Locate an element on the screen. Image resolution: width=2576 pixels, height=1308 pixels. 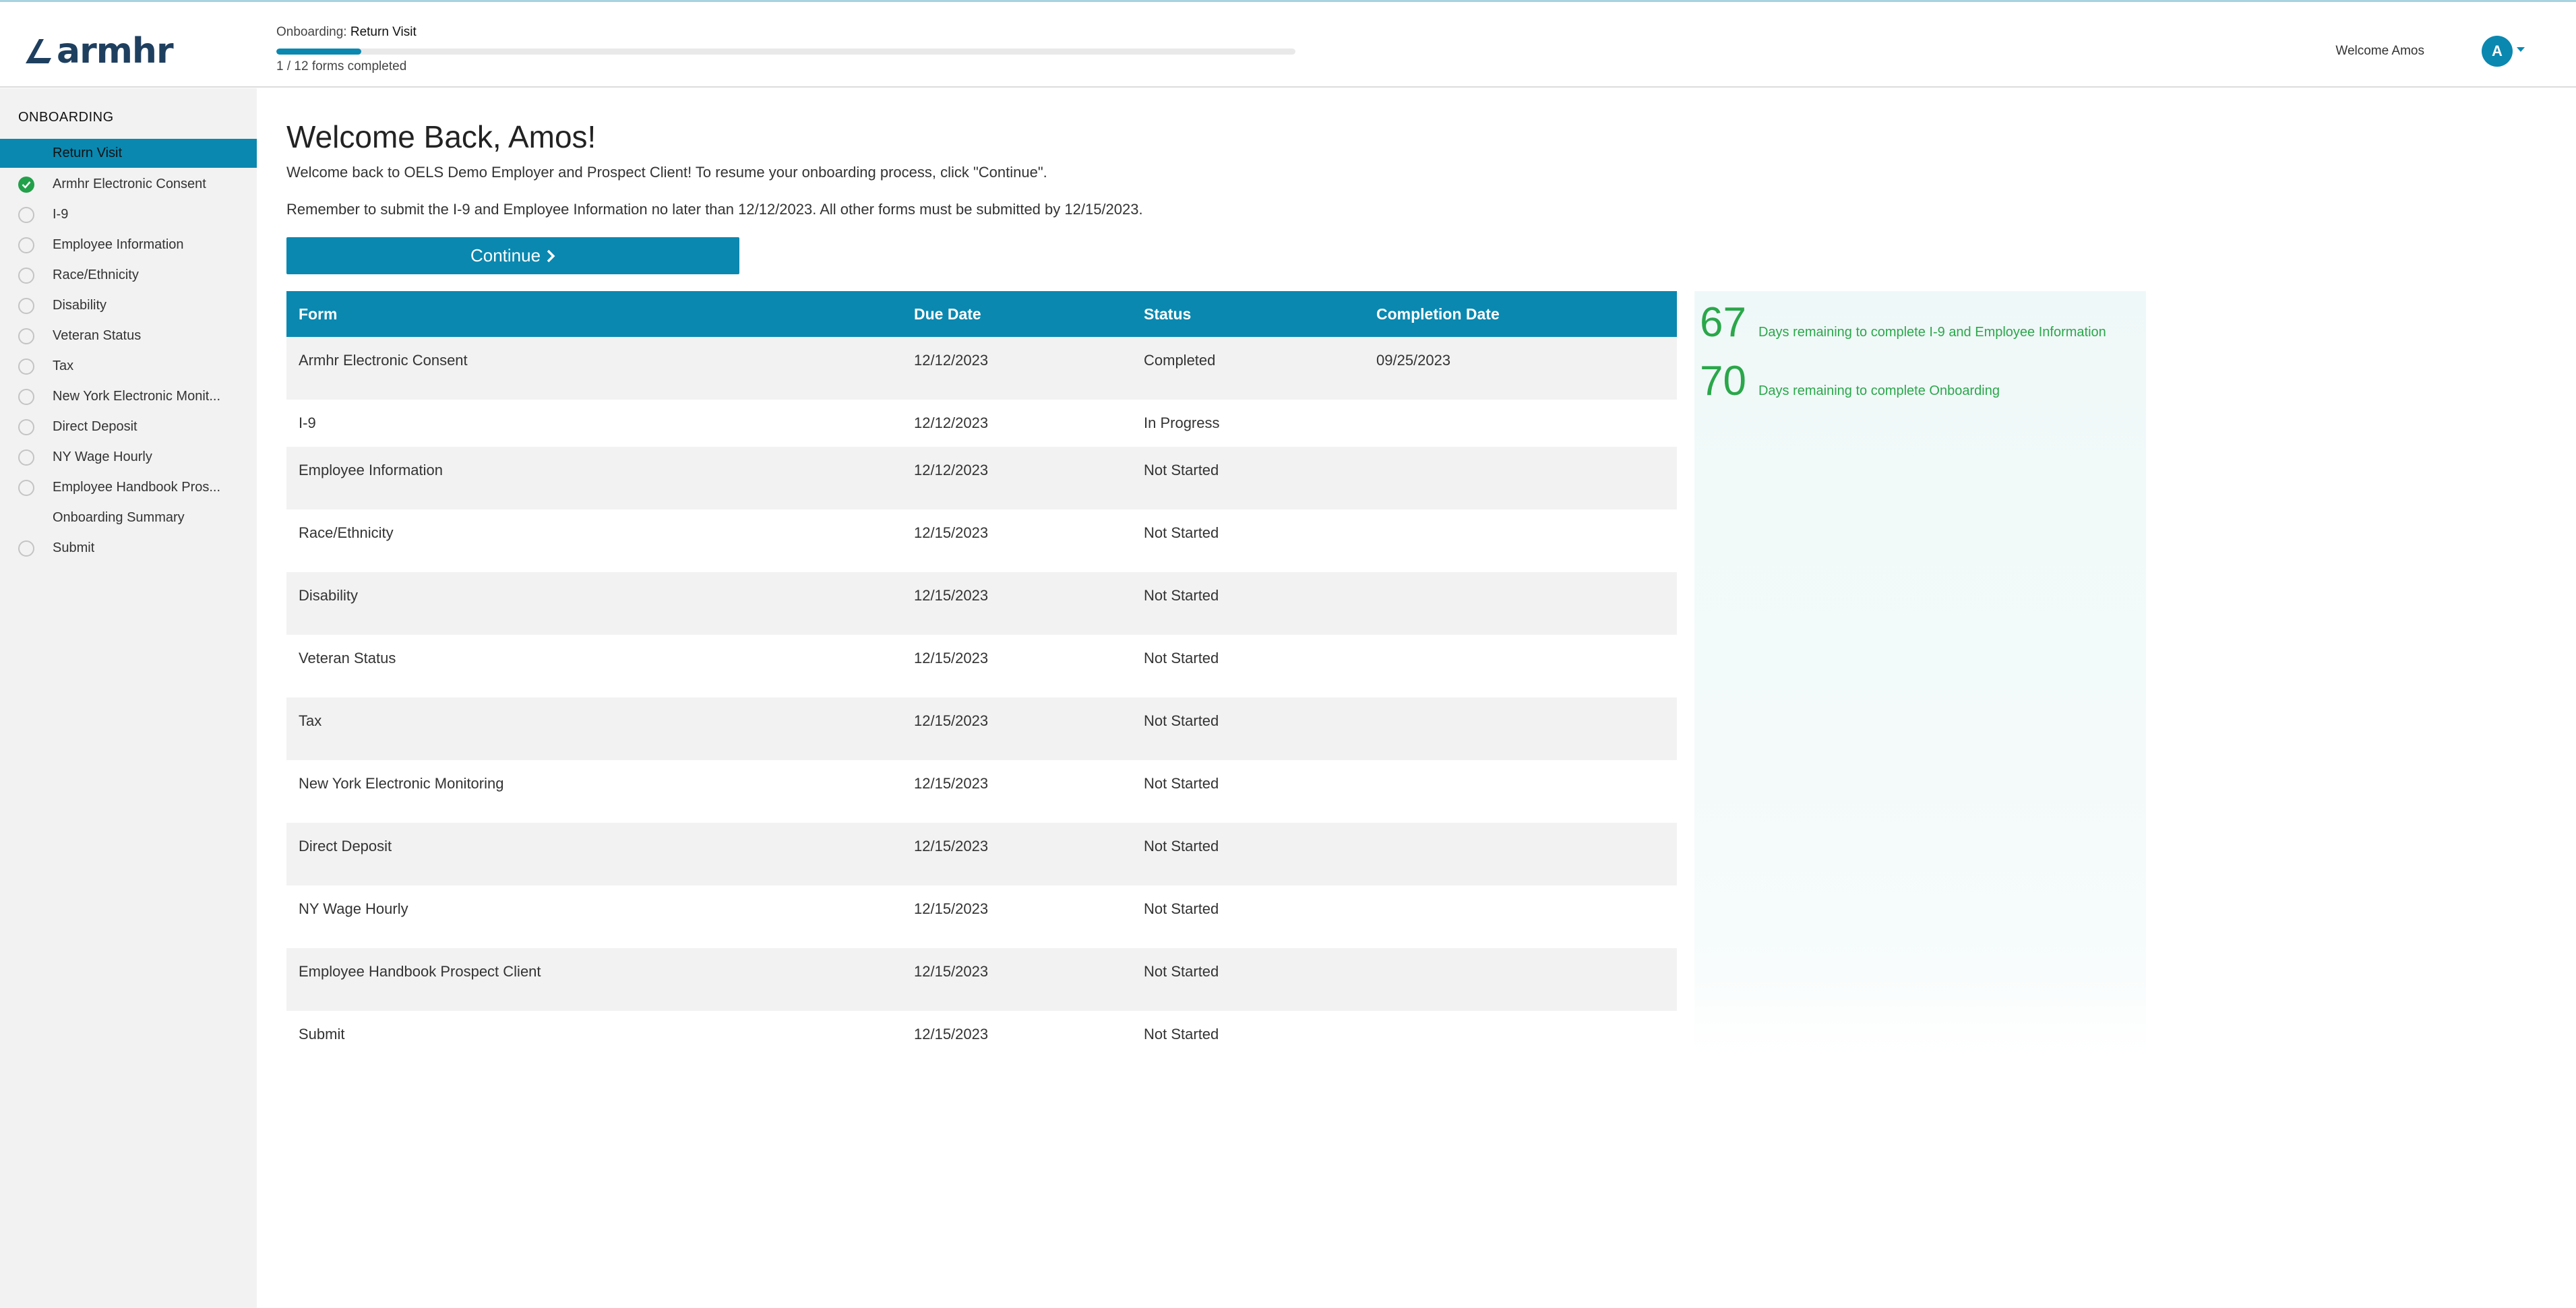
table-row: I-9 12/12/2023 In Progress is located at coordinates (982, 424).